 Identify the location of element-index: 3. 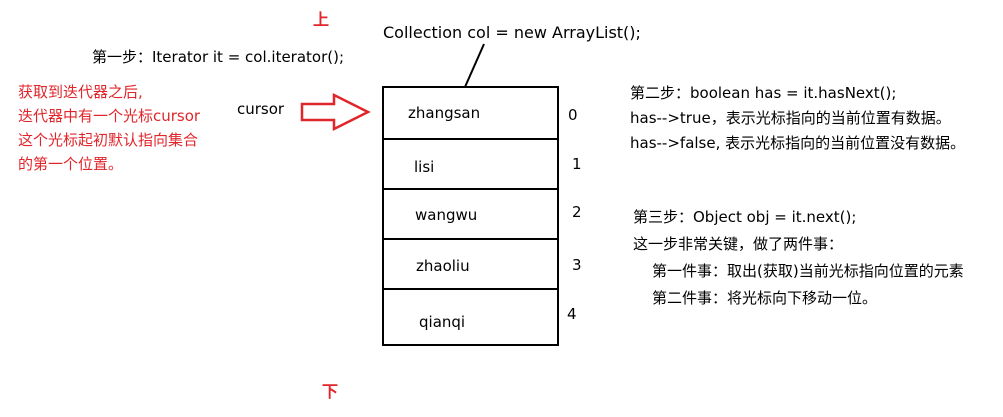
(577, 265).